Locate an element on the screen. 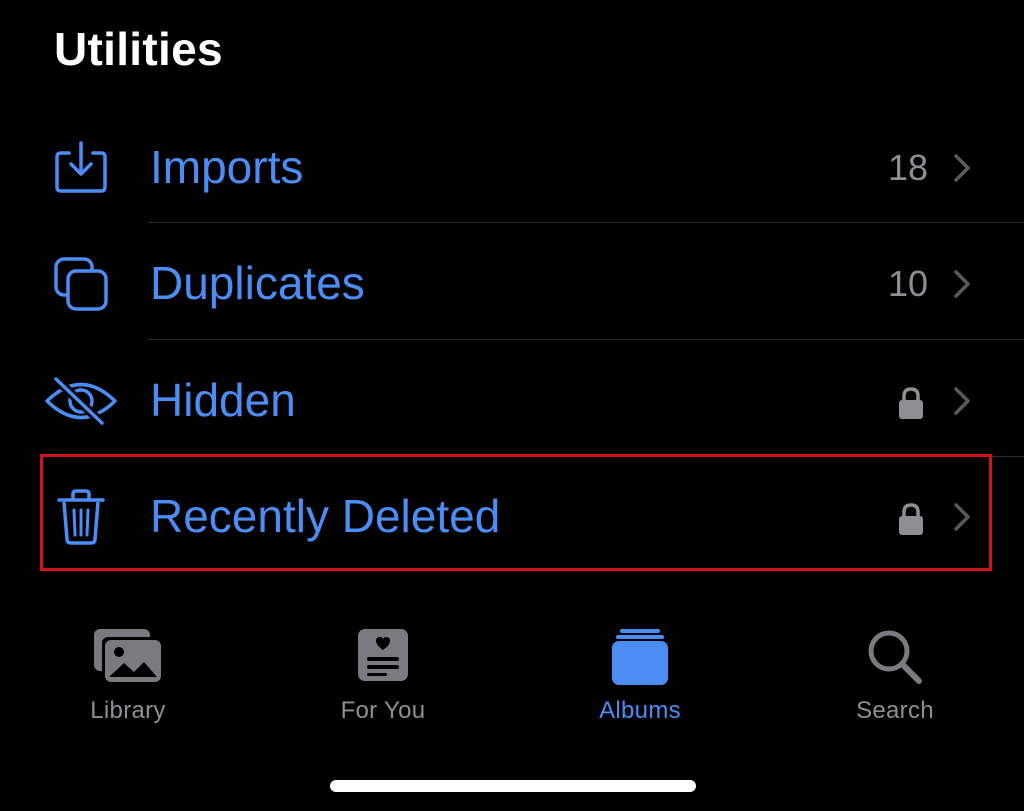 Image resolution: width=1024 pixels, height=811 pixels. row-label: Duplicates is located at coordinates (257, 283).